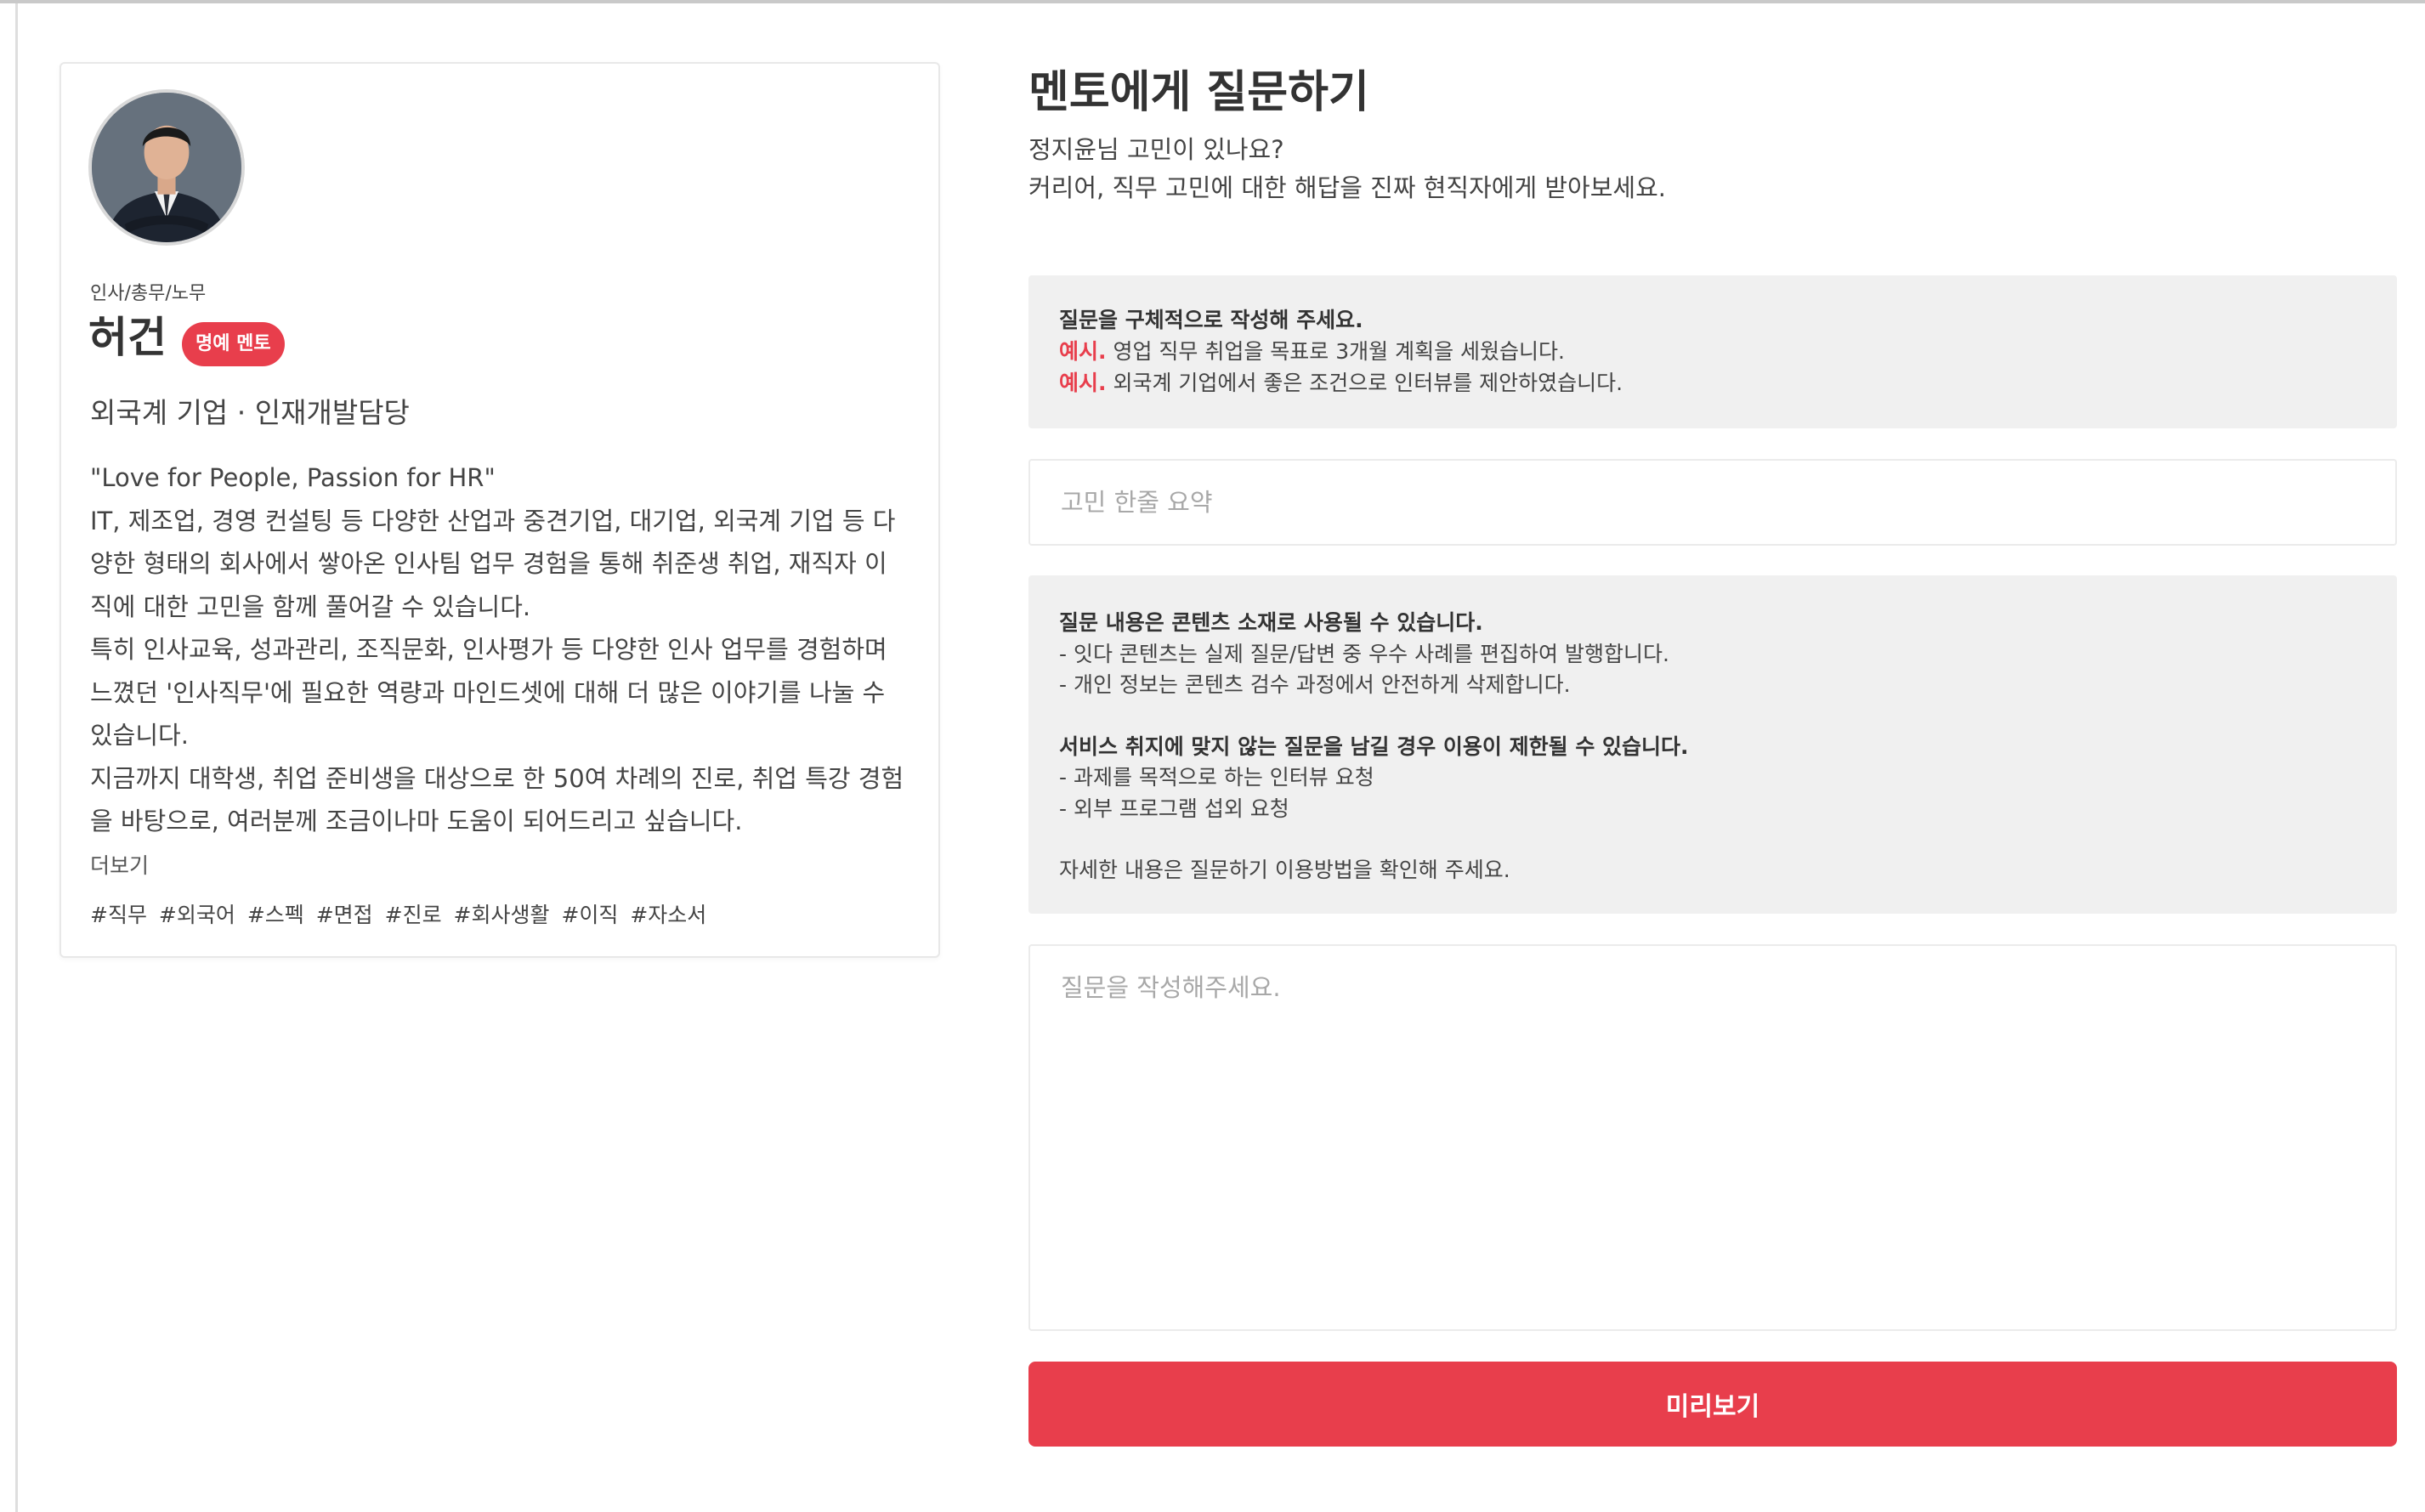 This screenshot has height=1512, width=2425. What do you see at coordinates (1156, 149) in the screenshot?
I see `subtitle-greeting: 정지윤님 고민이 있나요?` at bounding box center [1156, 149].